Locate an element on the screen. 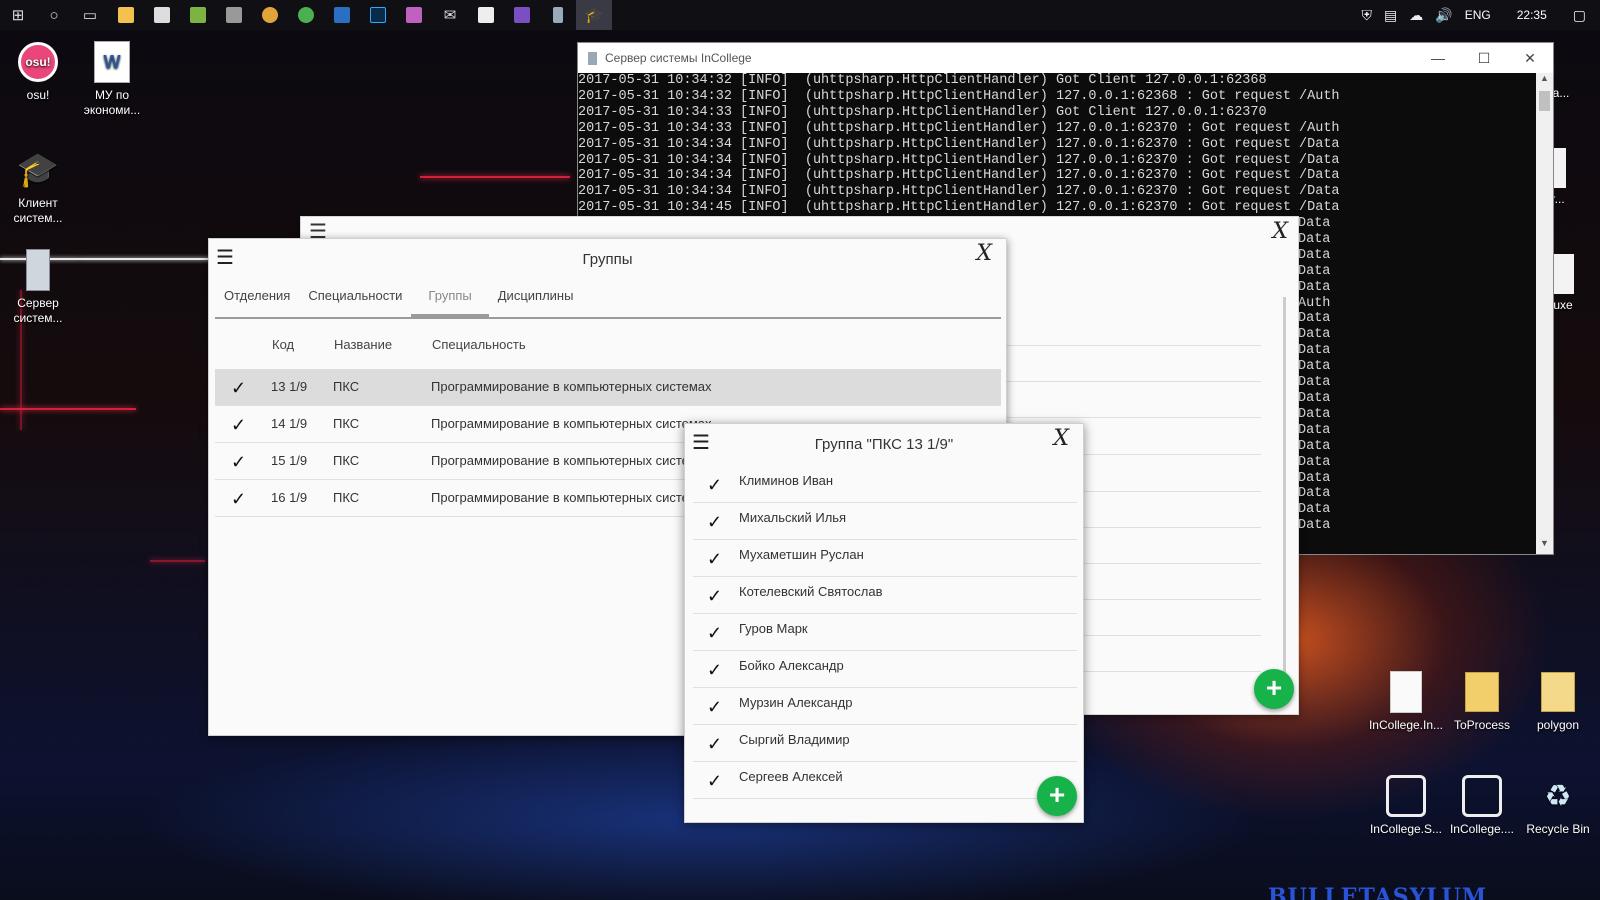 The width and height of the screenshot is (1600, 900). mail-icon: ✉ is located at coordinates (450, 15).